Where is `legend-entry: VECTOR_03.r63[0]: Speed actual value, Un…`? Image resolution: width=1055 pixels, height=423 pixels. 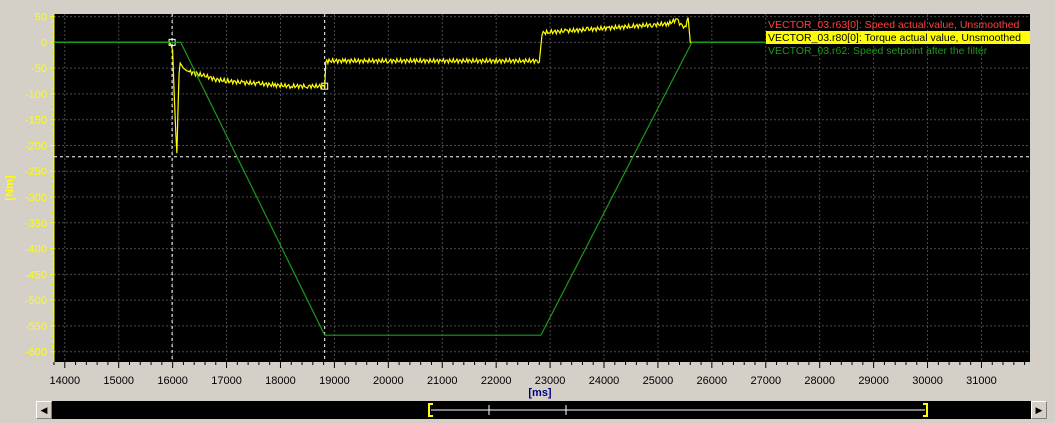 legend-entry: VECTOR_03.r63[0]: Speed actual value, Un… is located at coordinates (894, 25).